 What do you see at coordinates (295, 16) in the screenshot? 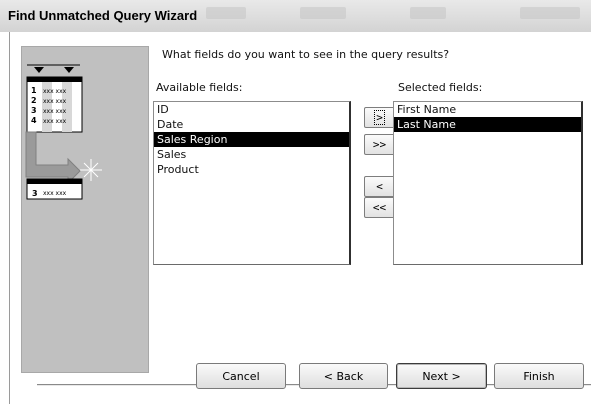
I see `title-bar: Find Unmatched Query Wizard` at bounding box center [295, 16].